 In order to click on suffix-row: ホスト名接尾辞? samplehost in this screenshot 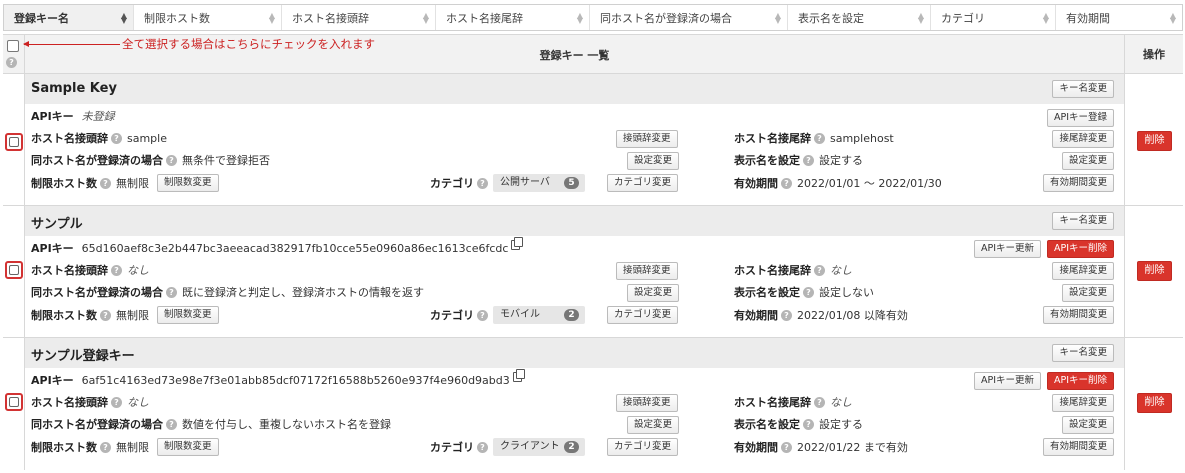, I will do `click(814, 138)`.